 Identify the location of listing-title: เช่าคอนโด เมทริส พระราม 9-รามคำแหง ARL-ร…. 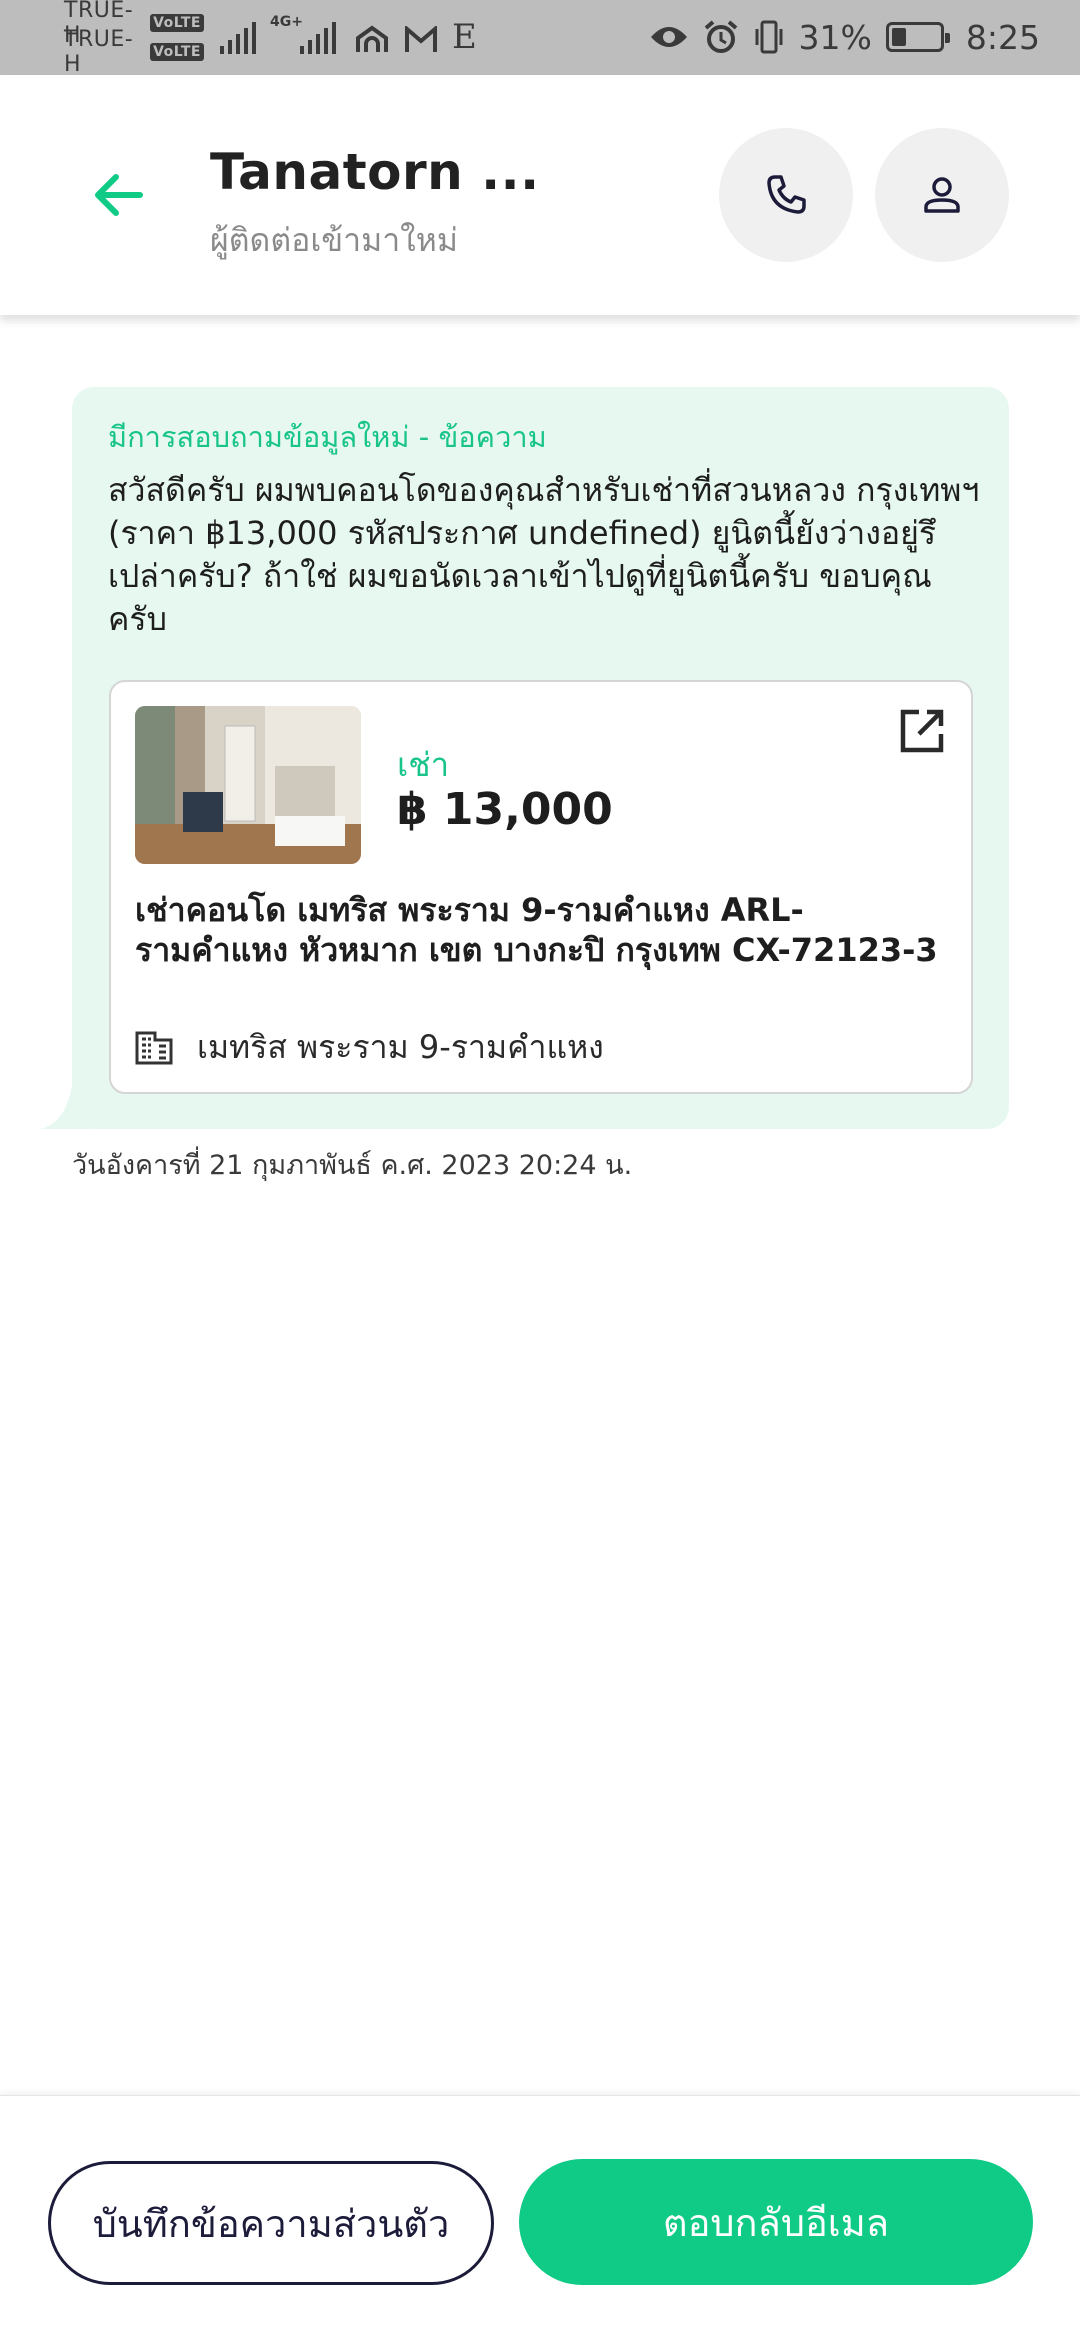
(536, 930).